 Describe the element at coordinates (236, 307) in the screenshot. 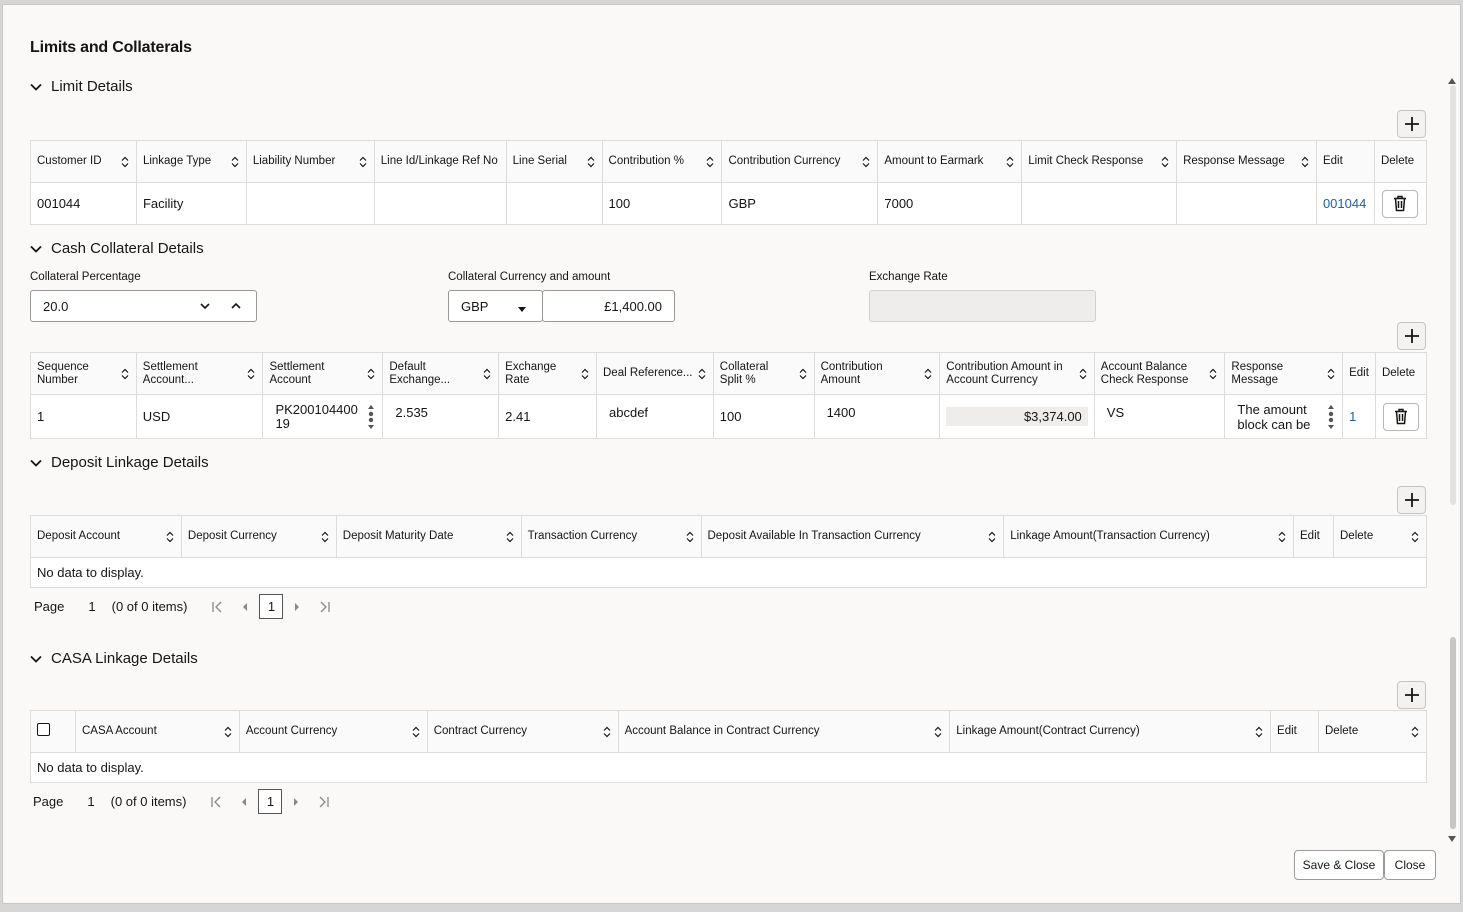

I see `chevron-up-icon` at that location.